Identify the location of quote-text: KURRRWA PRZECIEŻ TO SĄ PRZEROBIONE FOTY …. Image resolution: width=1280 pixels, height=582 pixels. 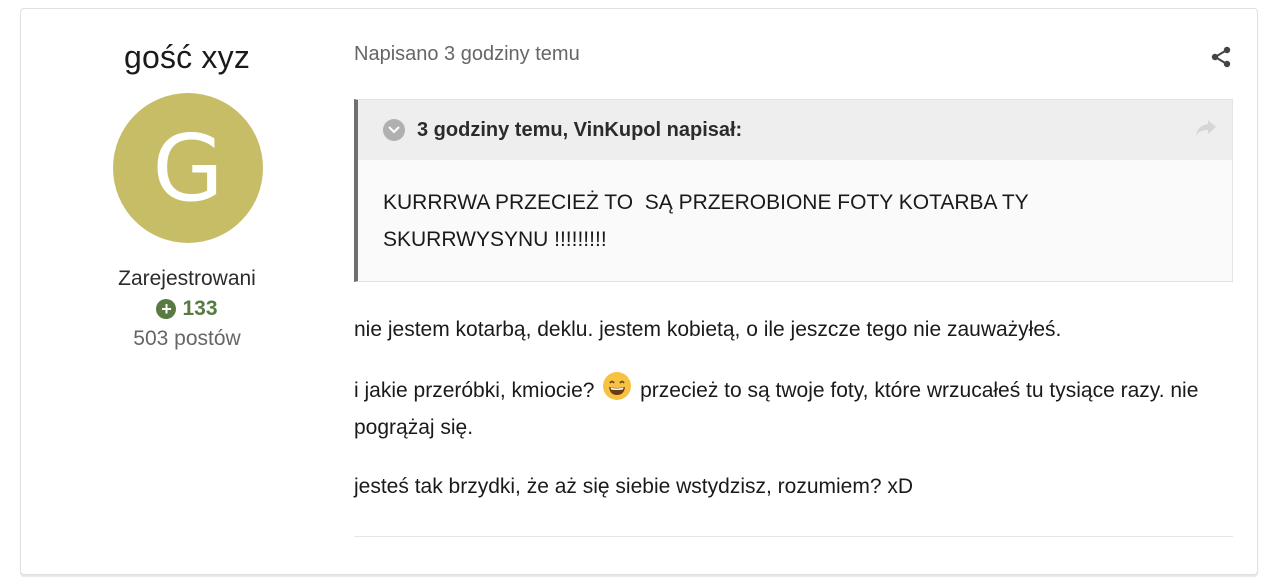
(706, 221).